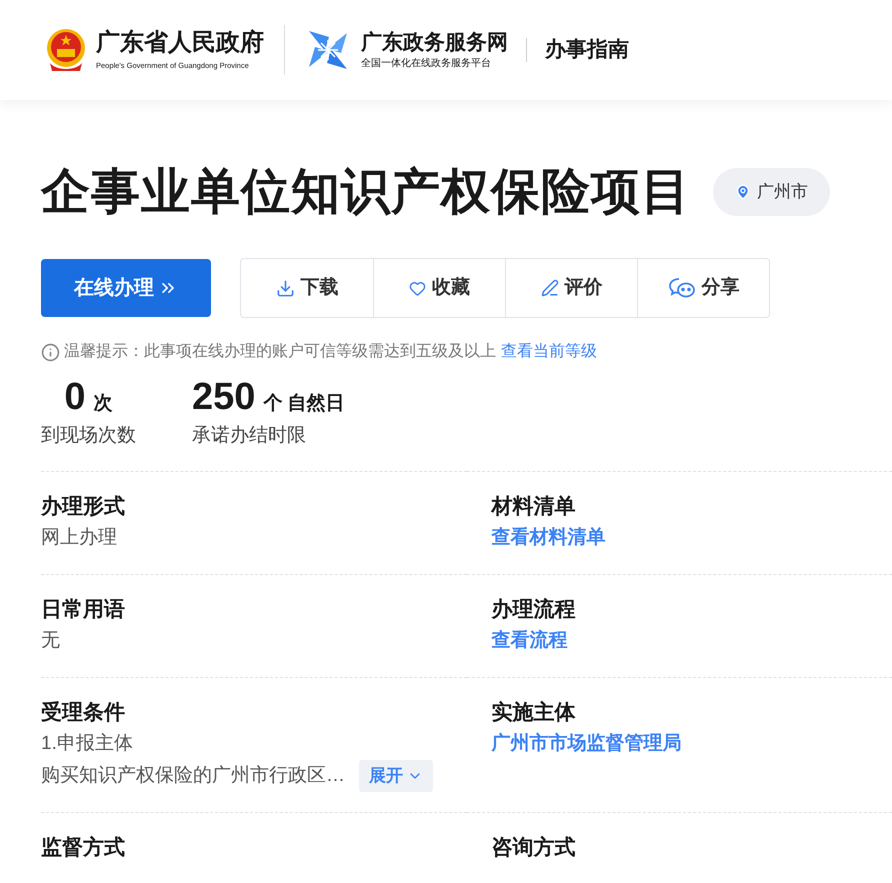  Describe the element at coordinates (782, 192) in the screenshot. I see `location-text: 广州市` at that location.